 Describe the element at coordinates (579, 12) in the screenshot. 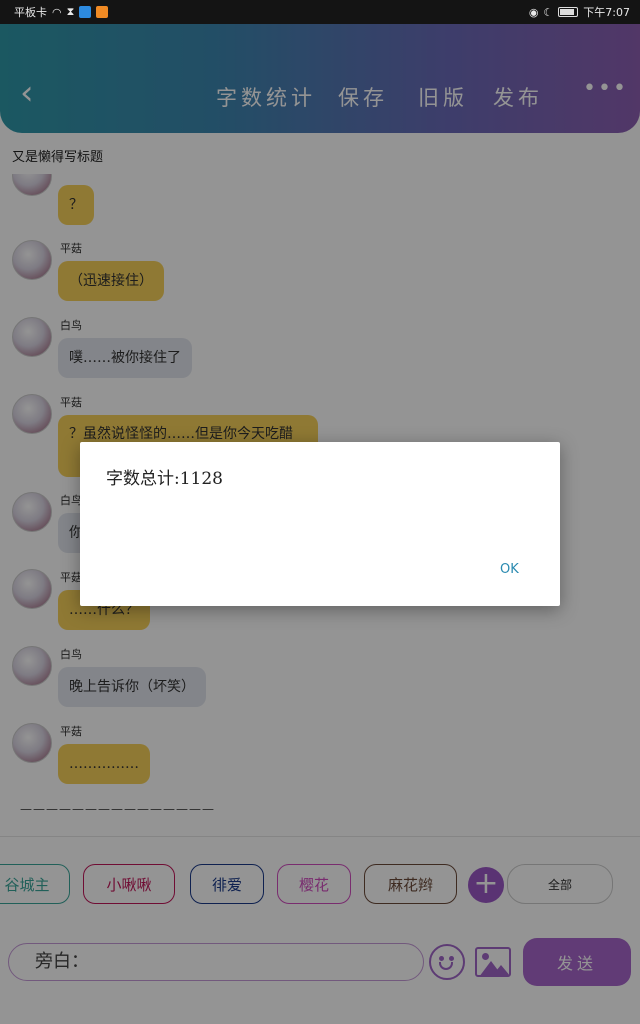

I see `status-right: ◉ ☾ 下午7:07` at that location.